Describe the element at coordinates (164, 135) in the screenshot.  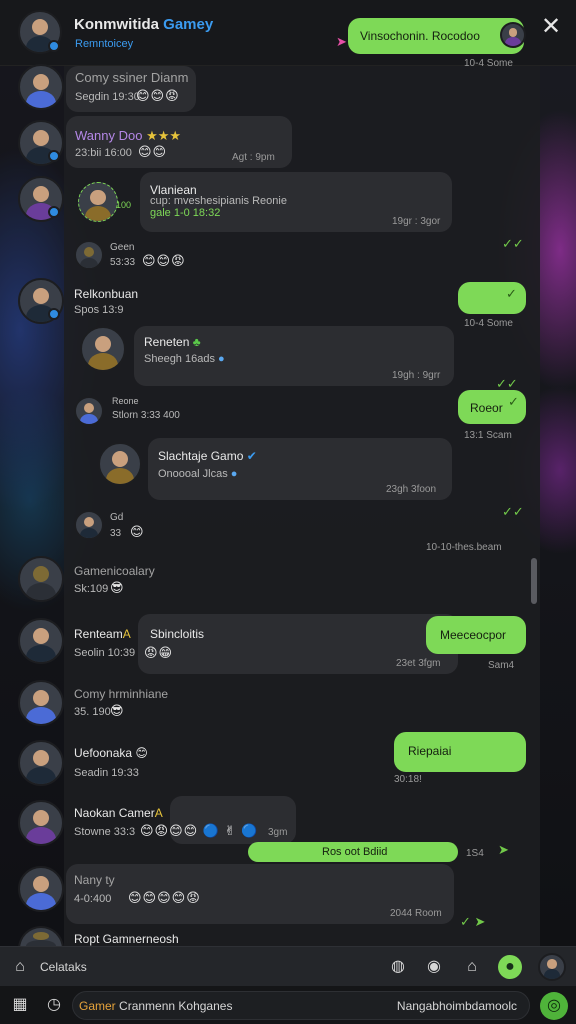
I see `rank-stars: ★★★` at that location.